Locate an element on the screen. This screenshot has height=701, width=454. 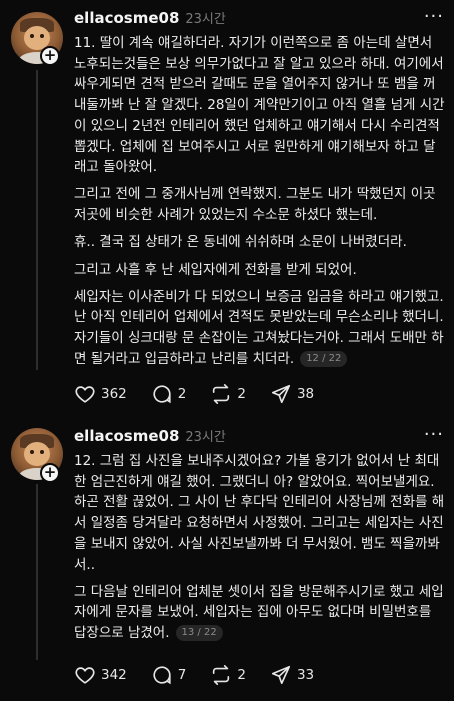
post-paragraph: 그리고 사흘 후 난 세입자에게 전화를 받게 되었어. is located at coordinates (215, 269).